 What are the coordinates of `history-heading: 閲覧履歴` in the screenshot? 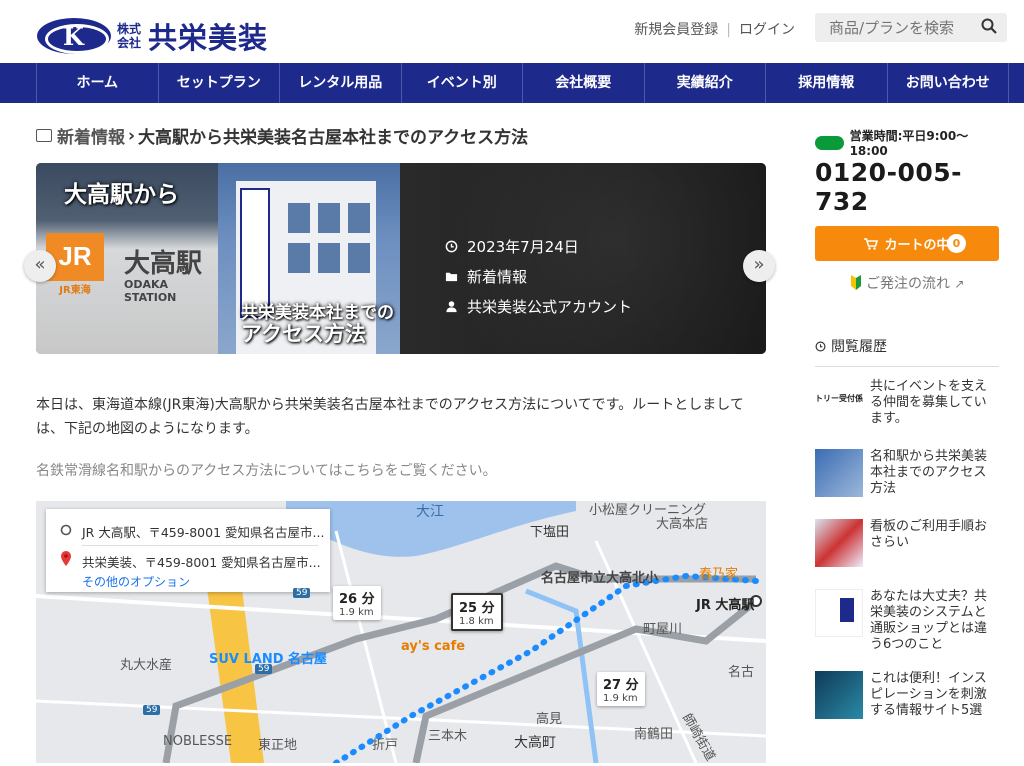 It's located at (907, 351).